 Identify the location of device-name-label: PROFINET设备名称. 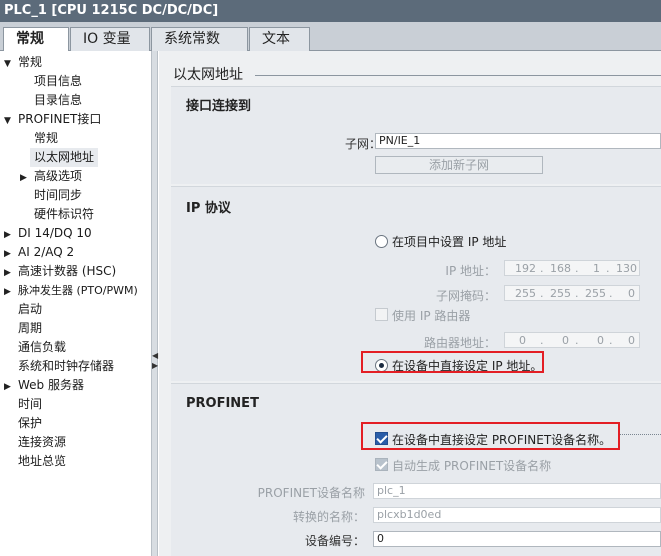
(311, 493).